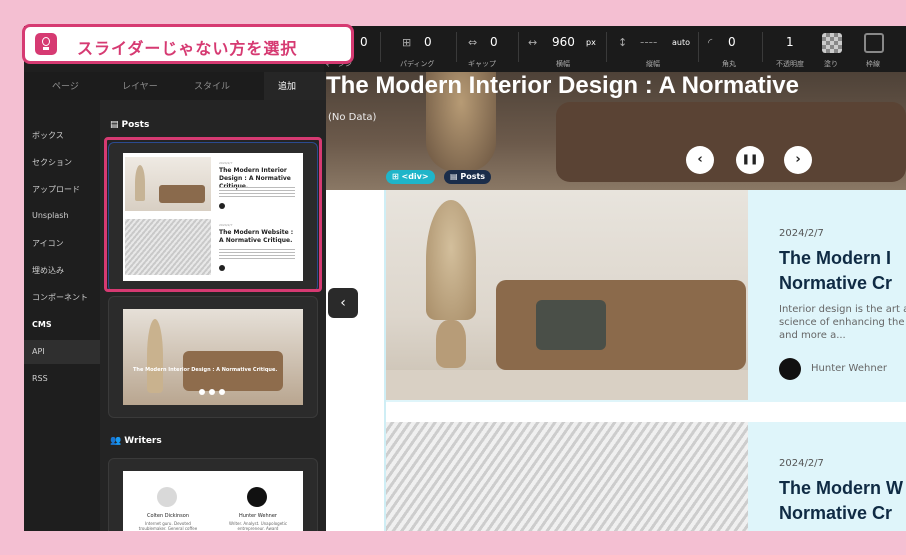  Describe the element at coordinates (849, 368) in the screenshot. I see `author-name: Hunter Wehner` at that location.